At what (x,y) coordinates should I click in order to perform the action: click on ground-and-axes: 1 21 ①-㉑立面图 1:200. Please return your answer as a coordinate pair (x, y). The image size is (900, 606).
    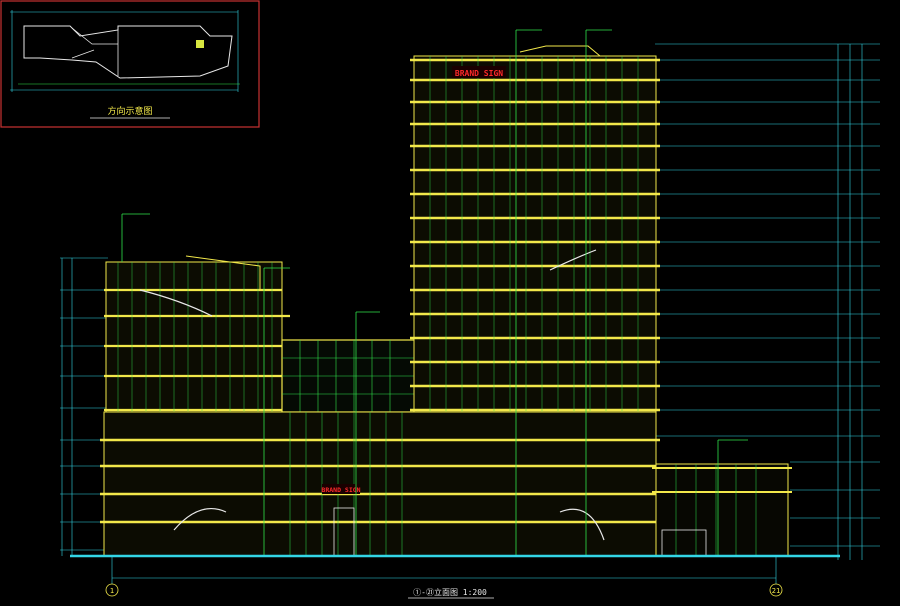
    Looking at the image, I should click on (455, 576).